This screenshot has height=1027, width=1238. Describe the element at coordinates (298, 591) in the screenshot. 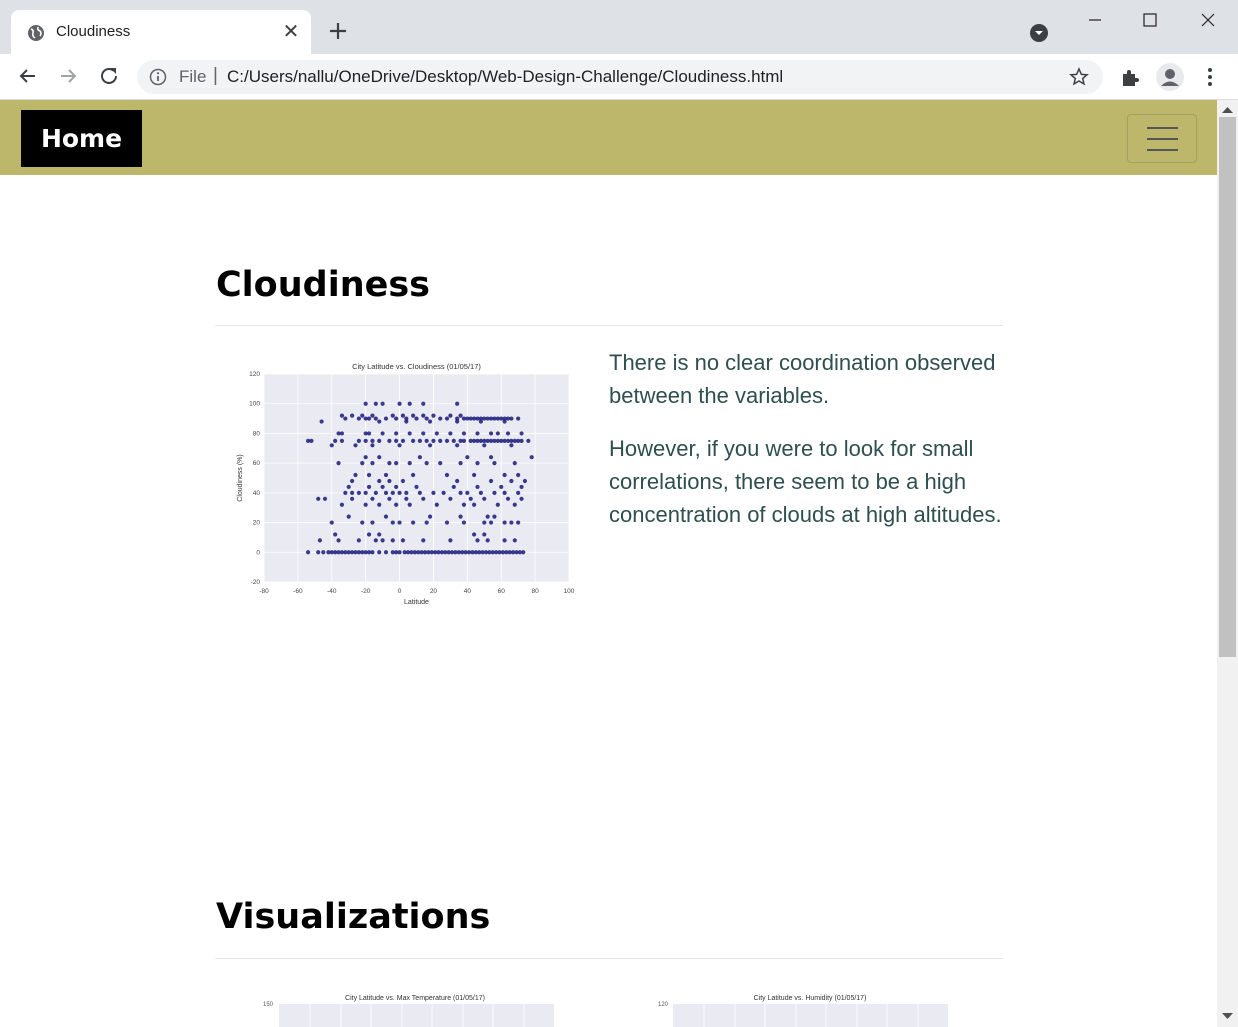

I see `x-tick-label: -60` at that location.